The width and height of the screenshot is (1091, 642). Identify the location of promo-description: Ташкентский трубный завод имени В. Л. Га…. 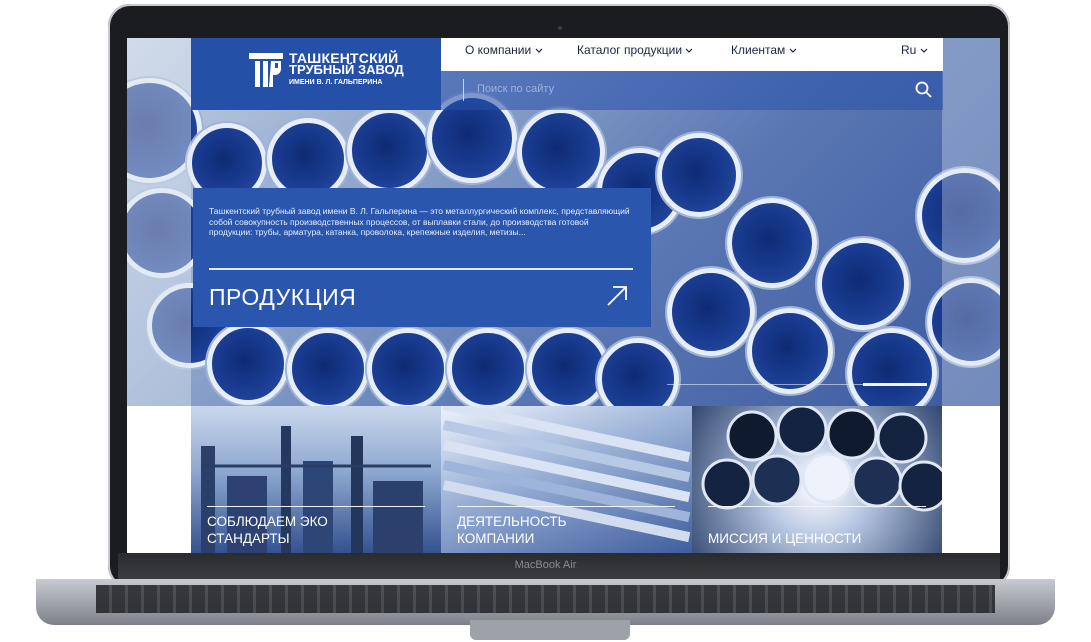
(419, 221).